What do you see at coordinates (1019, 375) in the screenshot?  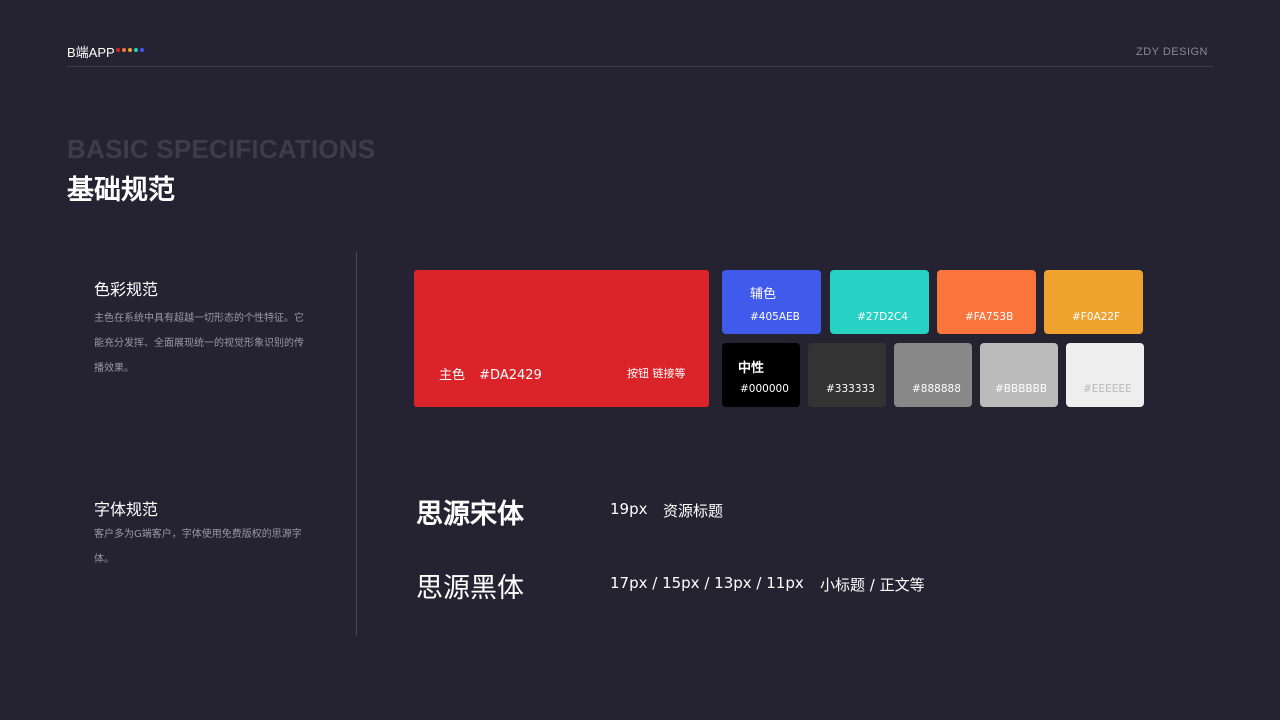 I see `neutral-swatch-4: #BBBBBB` at bounding box center [1019, 375].